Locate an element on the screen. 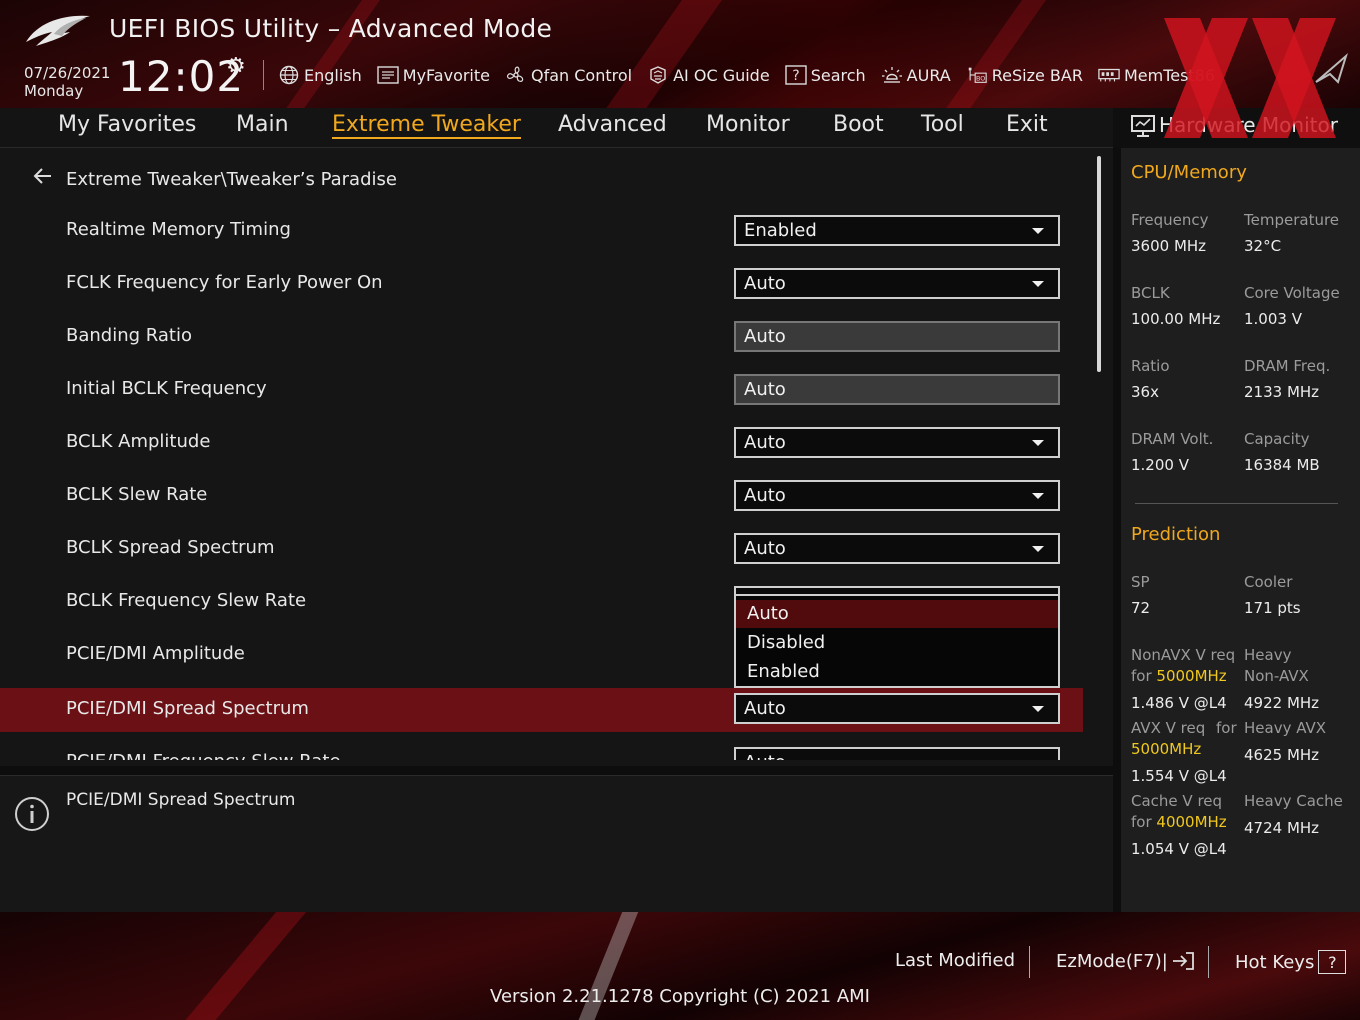 The width and height of the screenshot is (1360, 1020). hw-label: Non-AVX is located at coordinates (1276, 676).